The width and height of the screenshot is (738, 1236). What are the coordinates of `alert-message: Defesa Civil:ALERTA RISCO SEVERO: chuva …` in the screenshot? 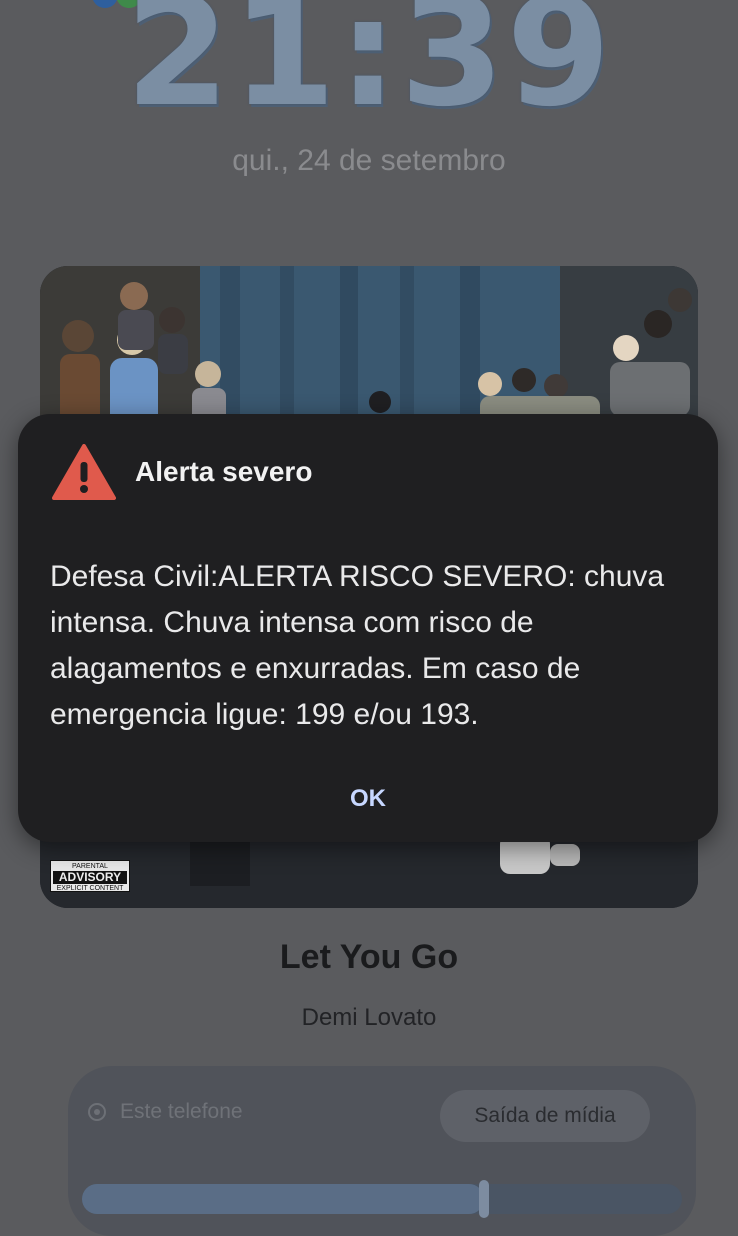 It's located at (357, 645).